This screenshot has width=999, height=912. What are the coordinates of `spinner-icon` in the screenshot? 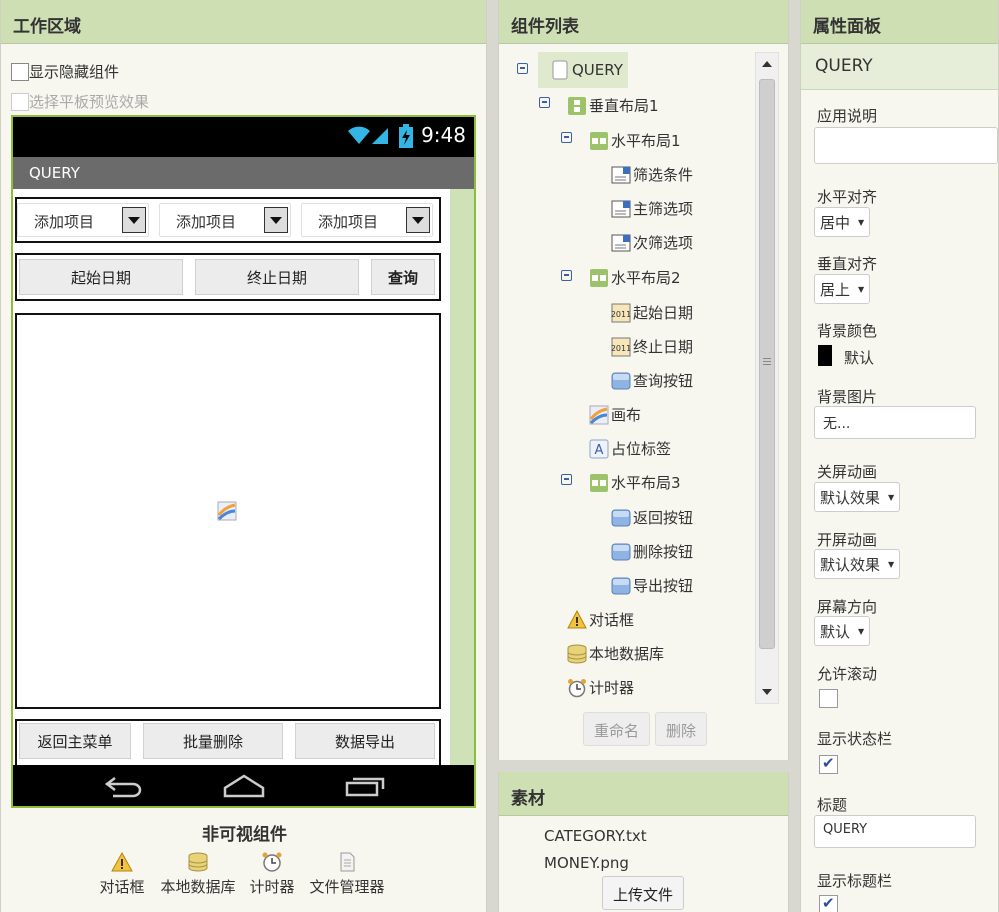 It's located at (621, 209).